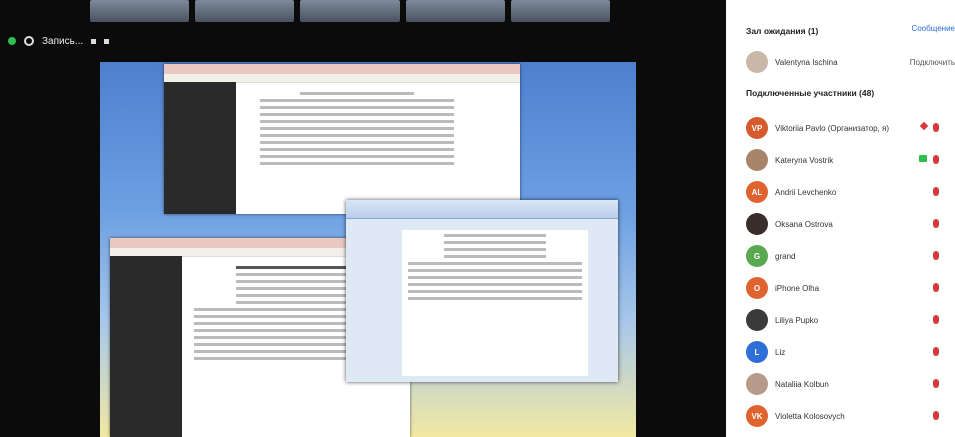 The height and width of the screenshot is (437, 955). Describe the element at coordinates (757, 128) in the screenshot. I see `avatar: VP` at that location.